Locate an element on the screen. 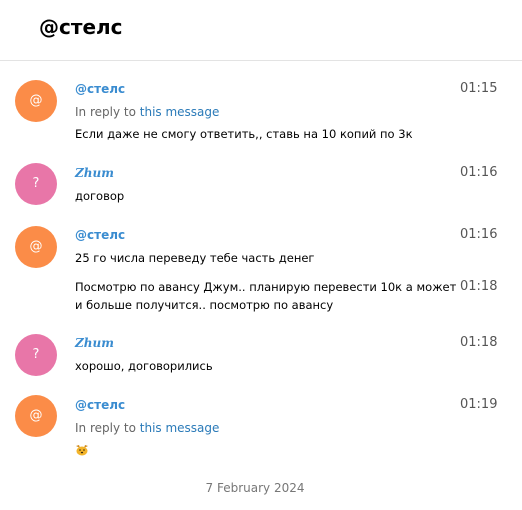 This screenshot has height=510, width=522. dog-face-emoji is located at coordinates (82, 450).